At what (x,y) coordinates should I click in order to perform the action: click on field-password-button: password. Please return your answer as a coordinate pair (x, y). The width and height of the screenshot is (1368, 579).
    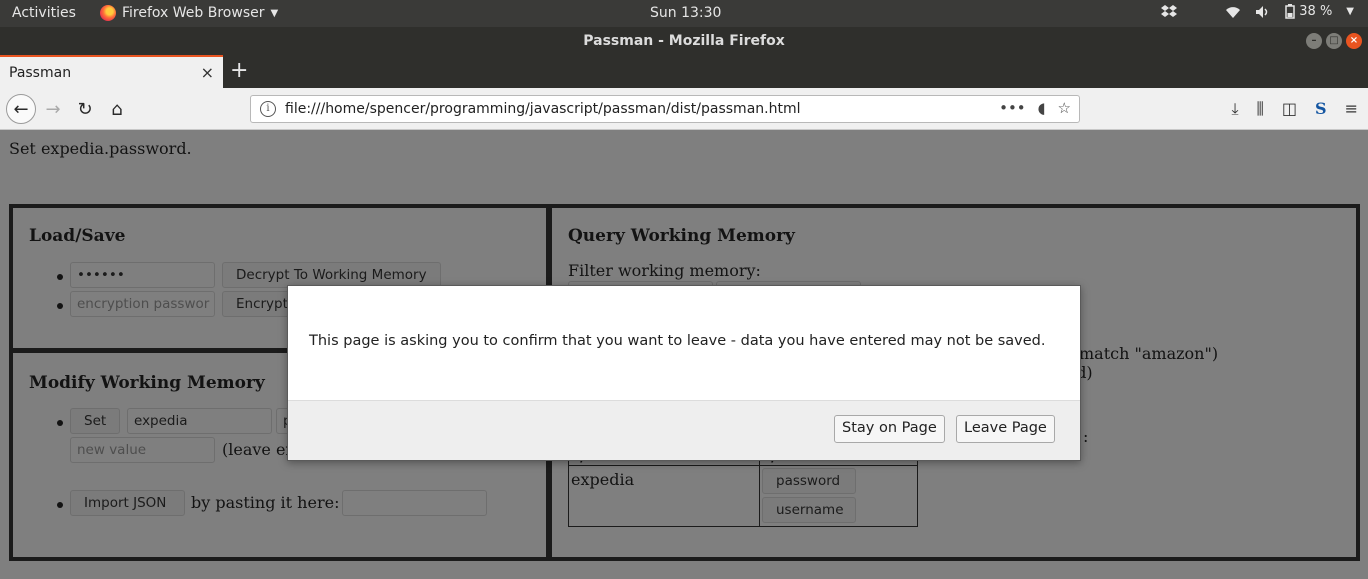
    Looking at the image, I should click on (809, 481).